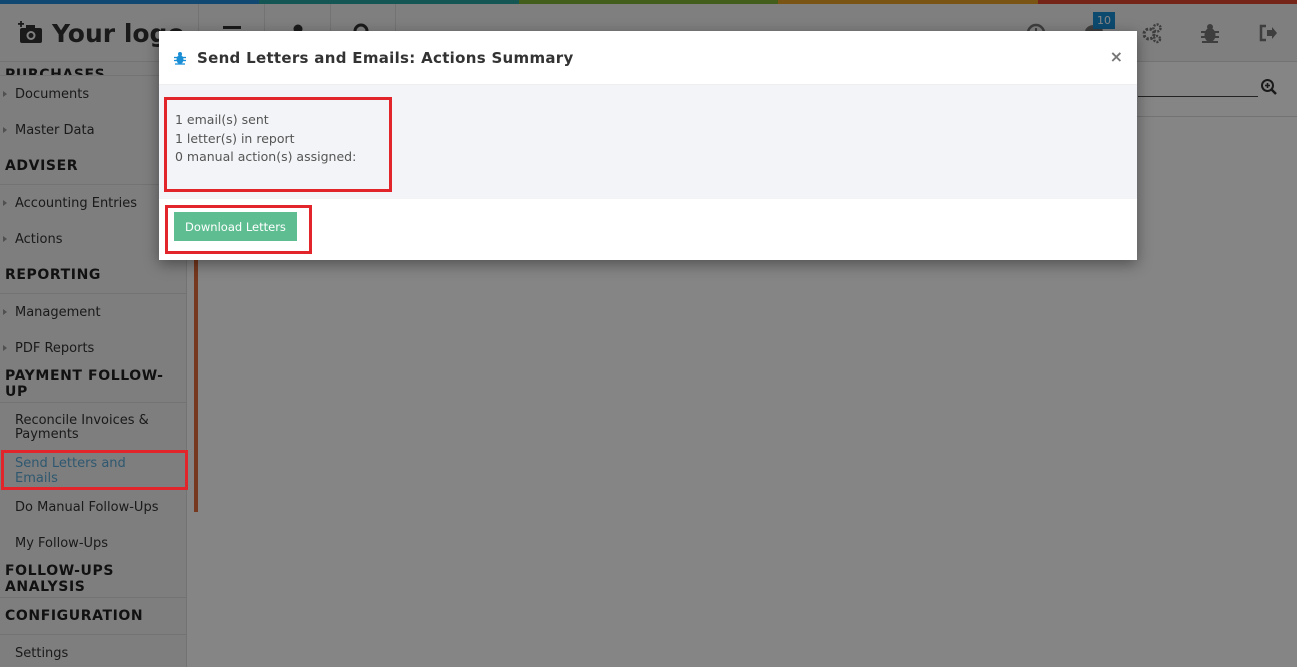 The height and width of the screenshot is (667, 1297). Describe the element at coordinates (385, 57) in the screenshot. I see `modal-title: Send Letters and Emails: Actions Summary` at that location.